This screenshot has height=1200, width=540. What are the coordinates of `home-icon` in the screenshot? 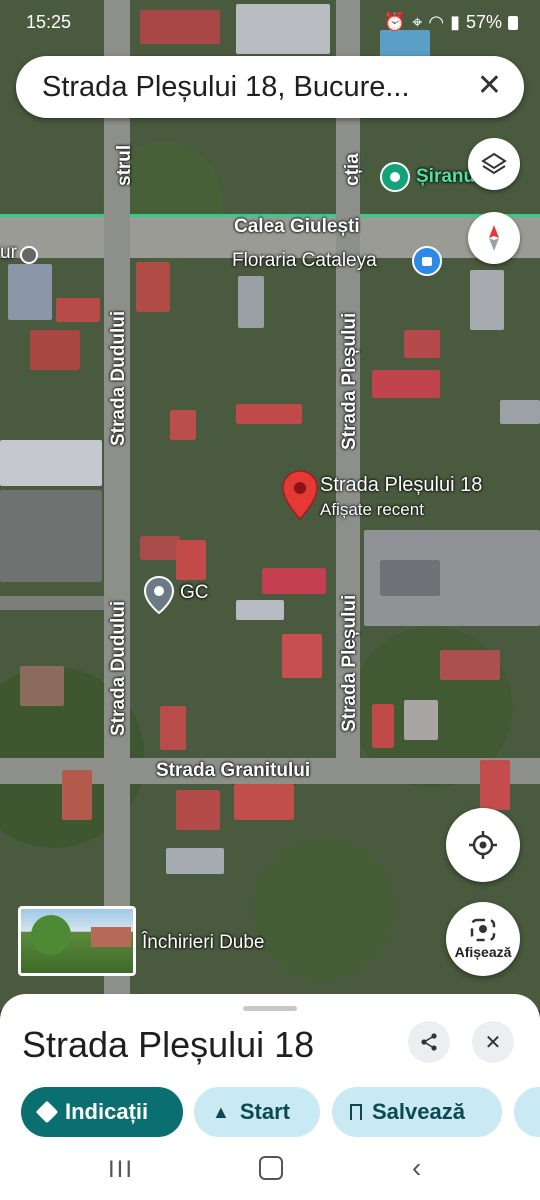 It's located at (271, 1168).